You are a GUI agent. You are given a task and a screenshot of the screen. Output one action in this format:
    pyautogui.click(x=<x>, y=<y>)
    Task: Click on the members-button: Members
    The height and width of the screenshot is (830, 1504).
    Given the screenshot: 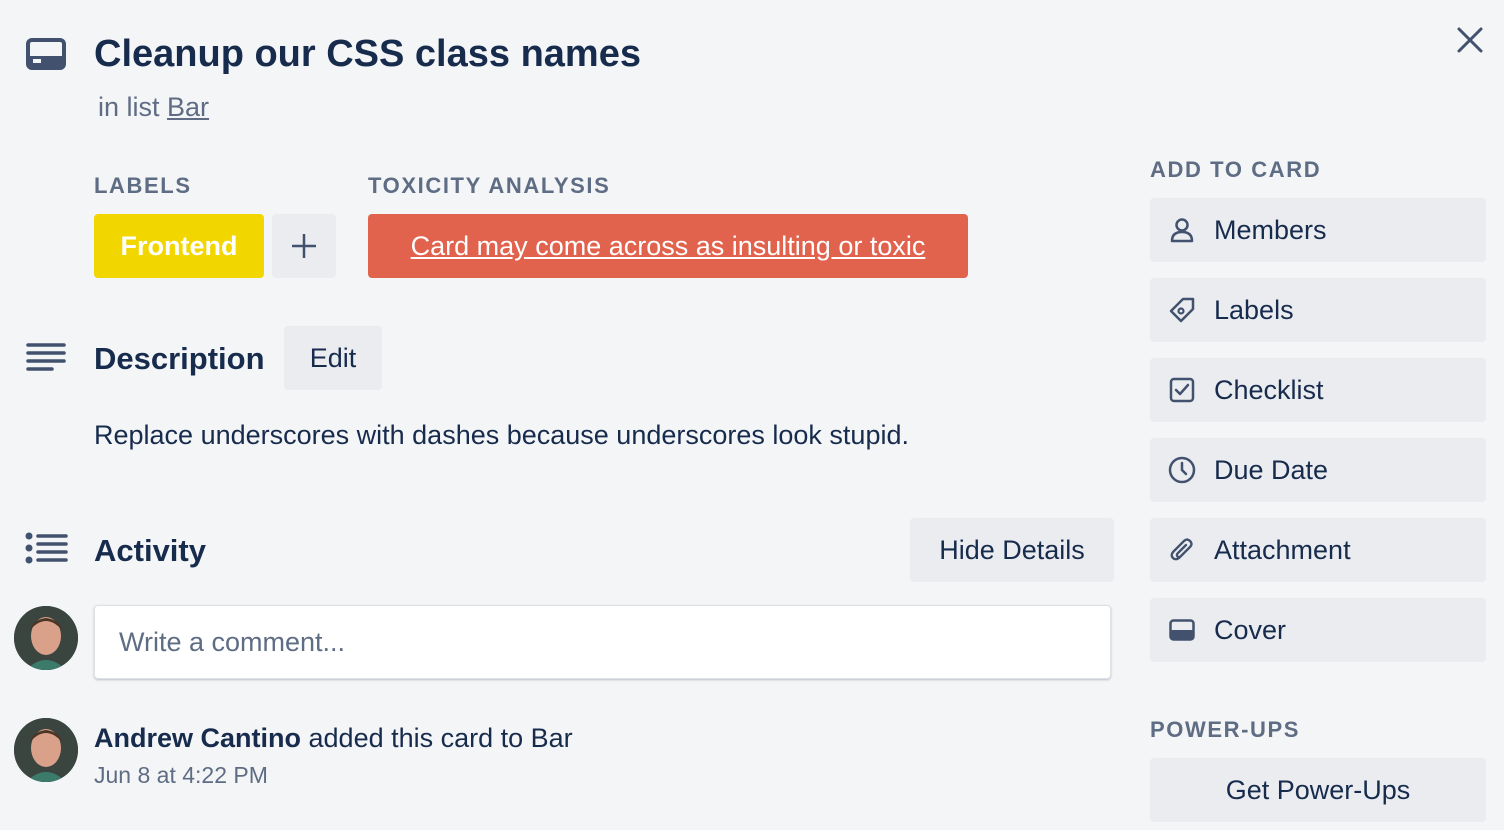 What is the action you would take?
    pyautogui.click(x=1318, y=230)
    